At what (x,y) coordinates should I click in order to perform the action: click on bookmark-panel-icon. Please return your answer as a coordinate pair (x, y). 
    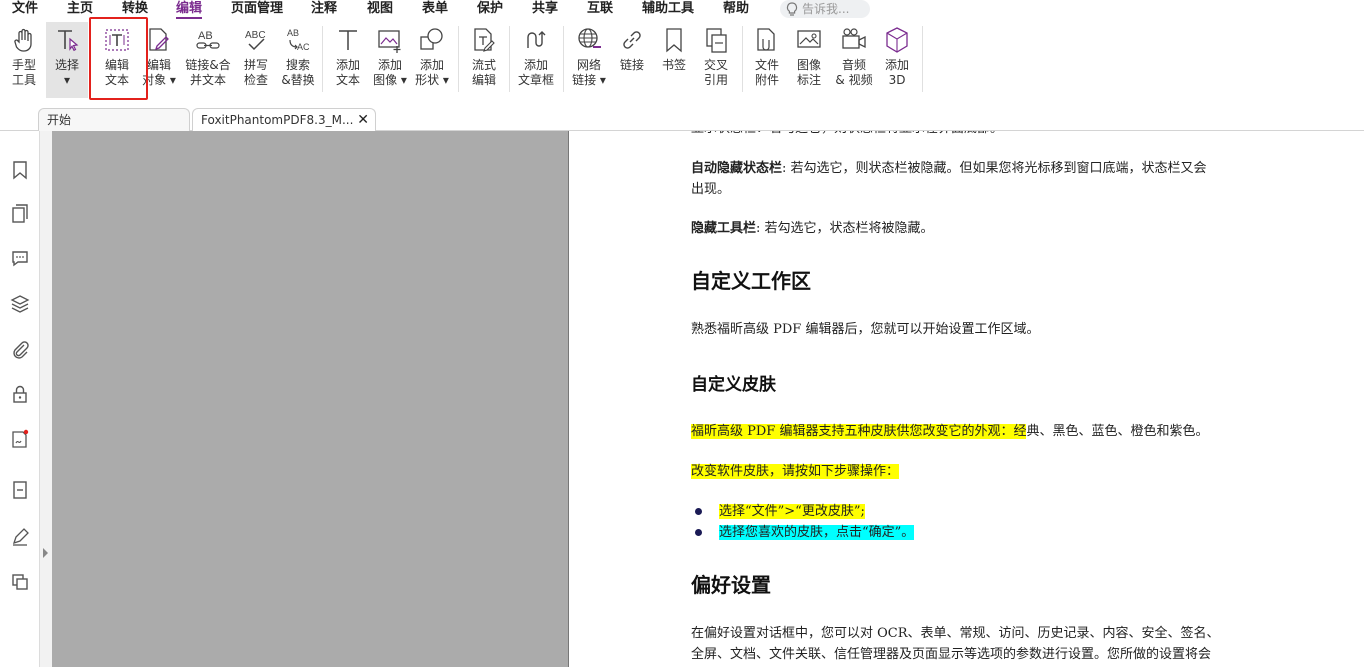
    Looking at the image, I should click on (20, 170).